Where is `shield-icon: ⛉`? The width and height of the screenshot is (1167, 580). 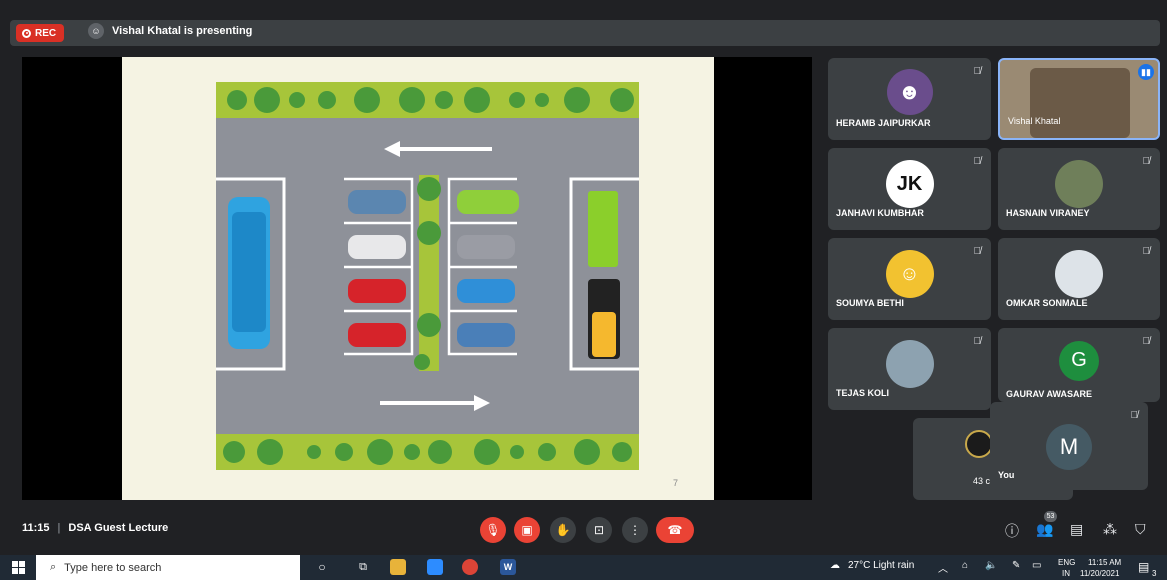 shield-icon: ⛉ is located at coordinates (1140, 529).